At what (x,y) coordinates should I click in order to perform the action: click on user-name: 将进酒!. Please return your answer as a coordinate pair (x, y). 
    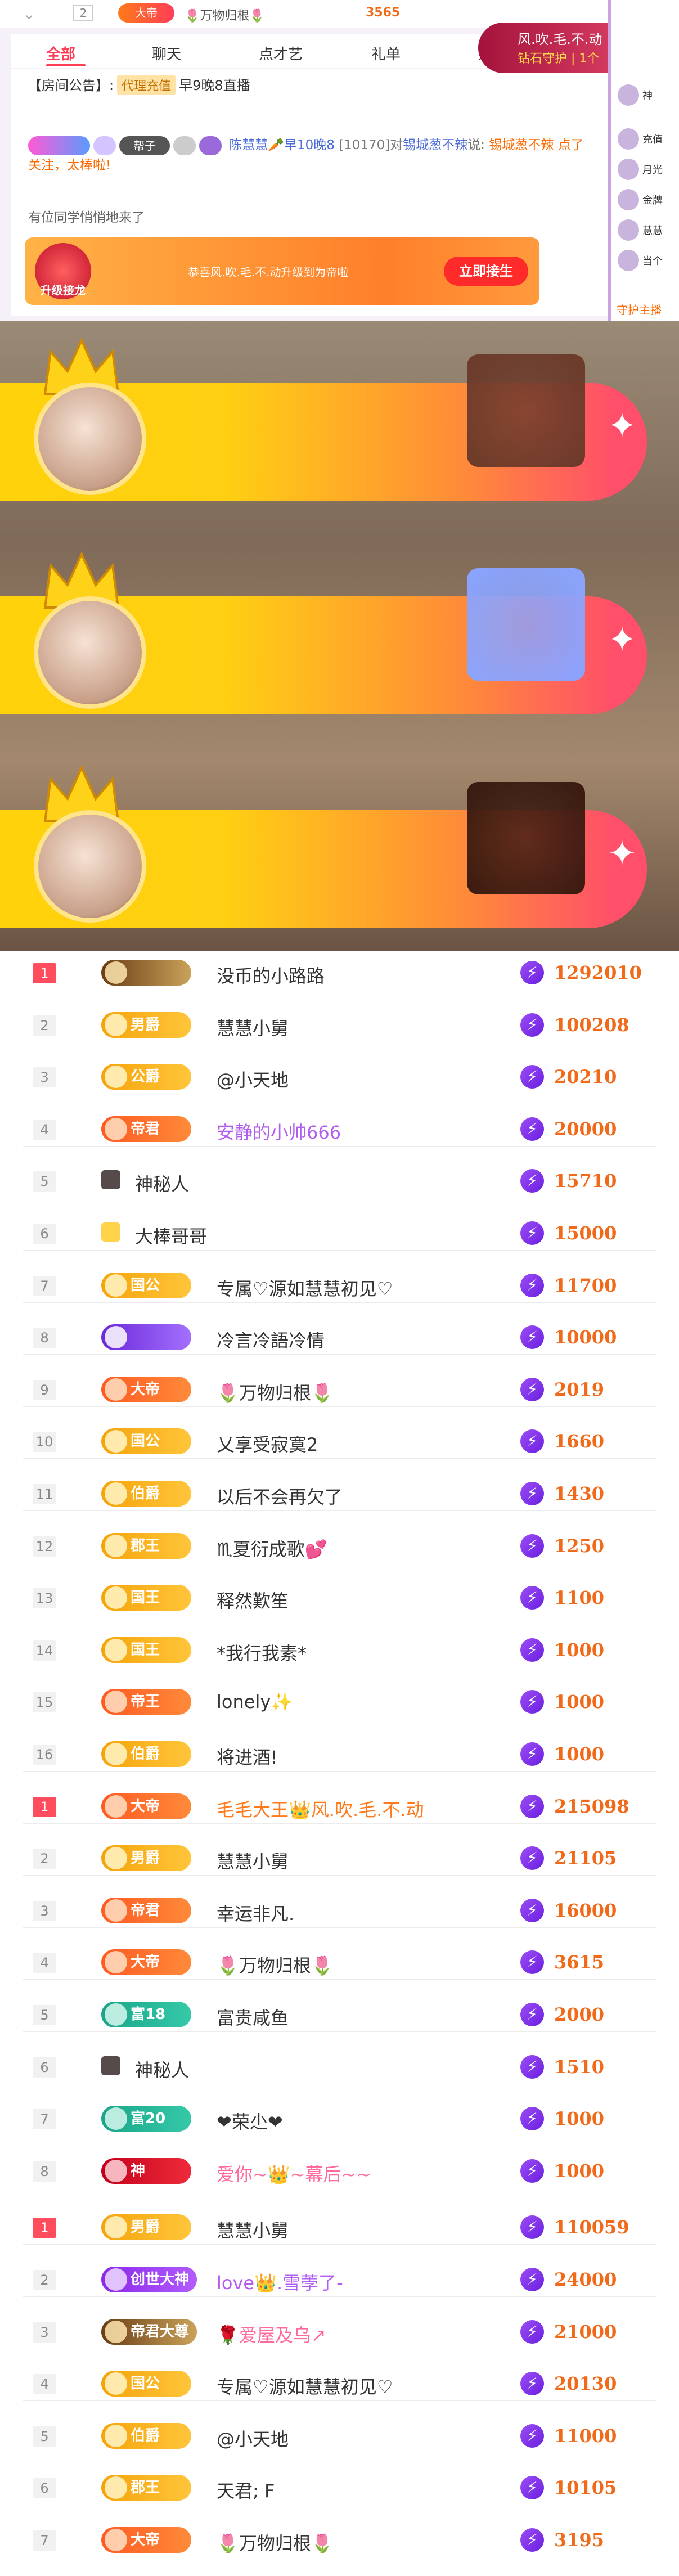
    Looking at the image, I should click on (247, 1756).